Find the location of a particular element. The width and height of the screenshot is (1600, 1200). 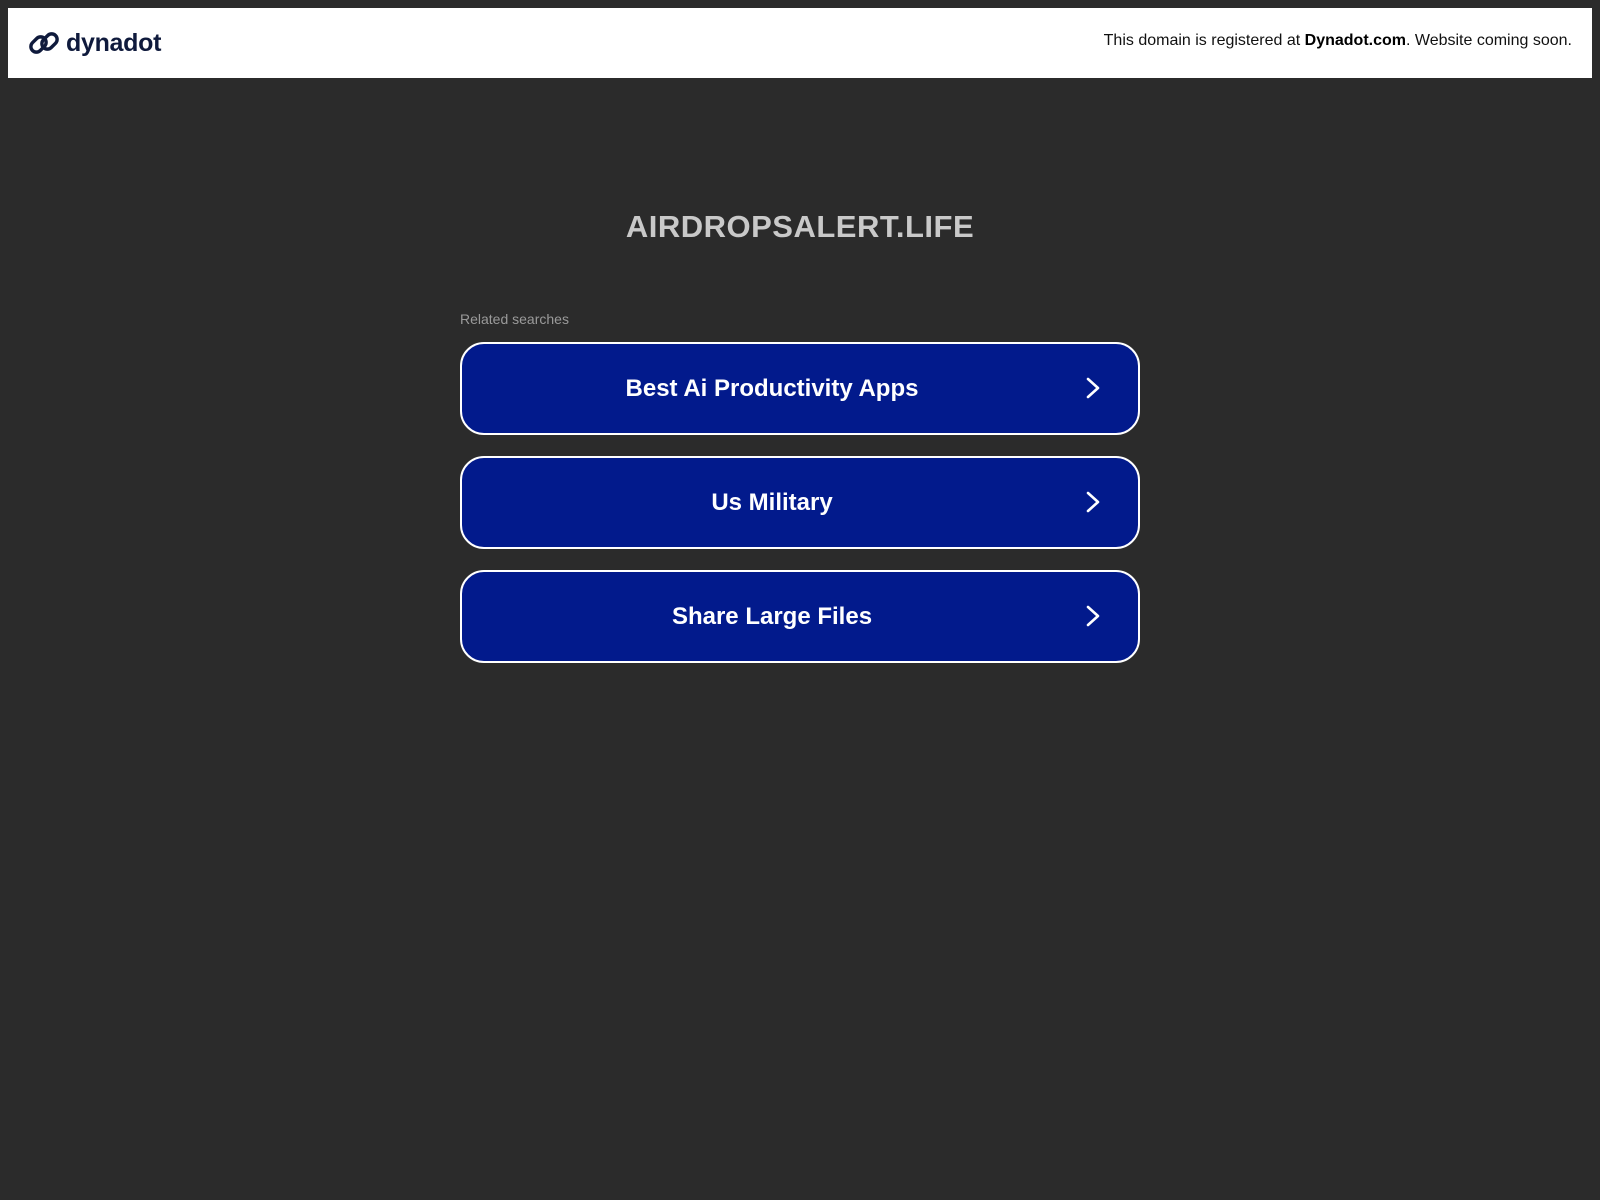

brand-name: dynadot is located at coordinates (114, 42).